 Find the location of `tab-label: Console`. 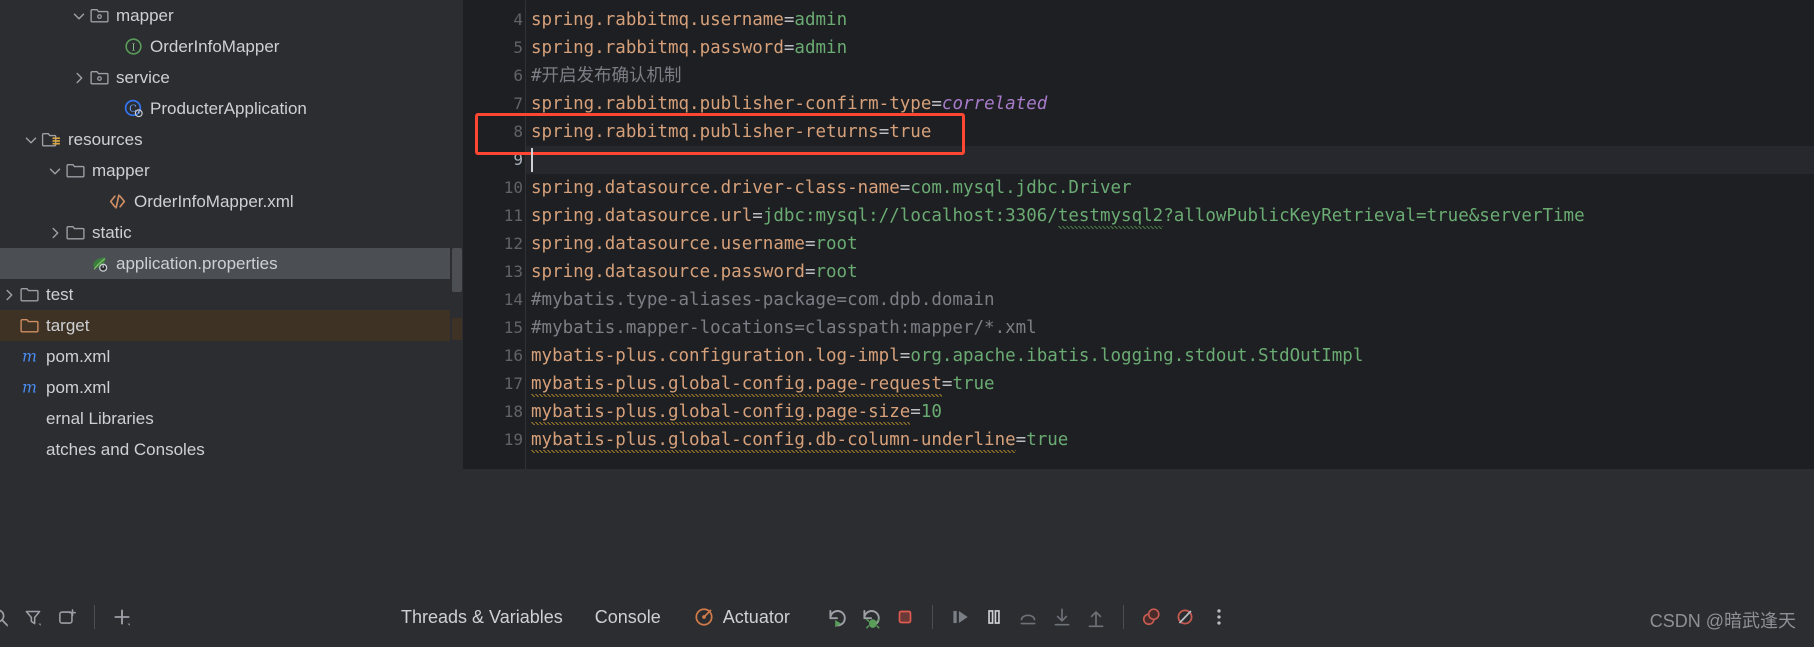

tab-label: Console is located at coordinates (627, 616).